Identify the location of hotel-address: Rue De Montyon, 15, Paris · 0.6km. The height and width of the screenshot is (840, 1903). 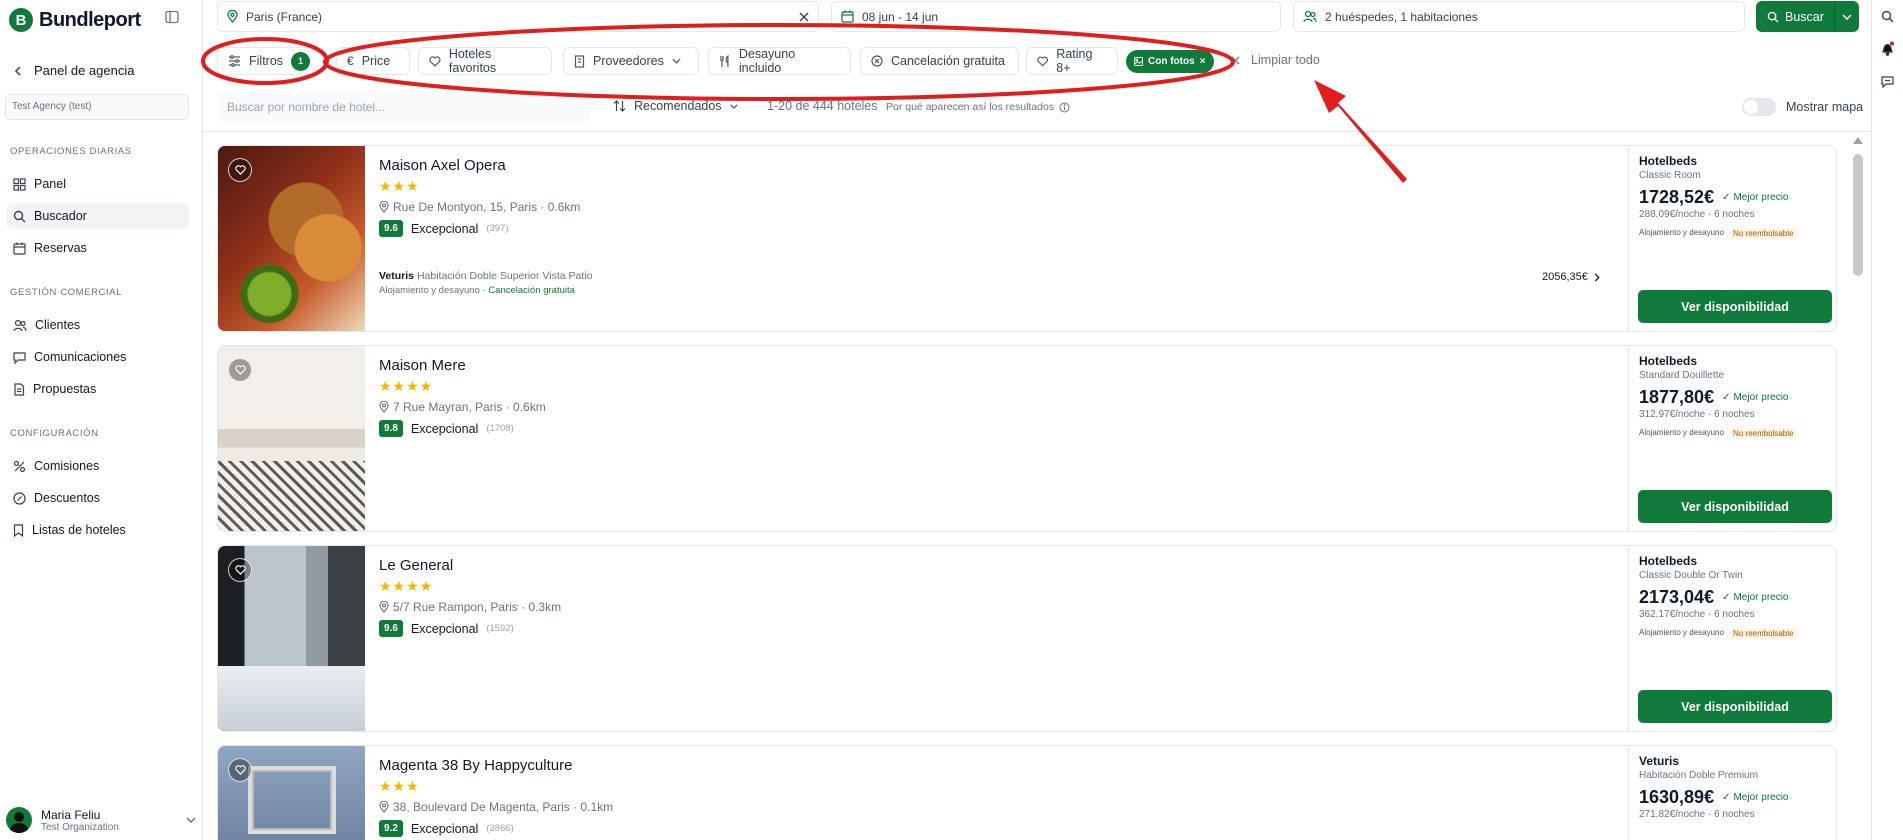
(479, 207).